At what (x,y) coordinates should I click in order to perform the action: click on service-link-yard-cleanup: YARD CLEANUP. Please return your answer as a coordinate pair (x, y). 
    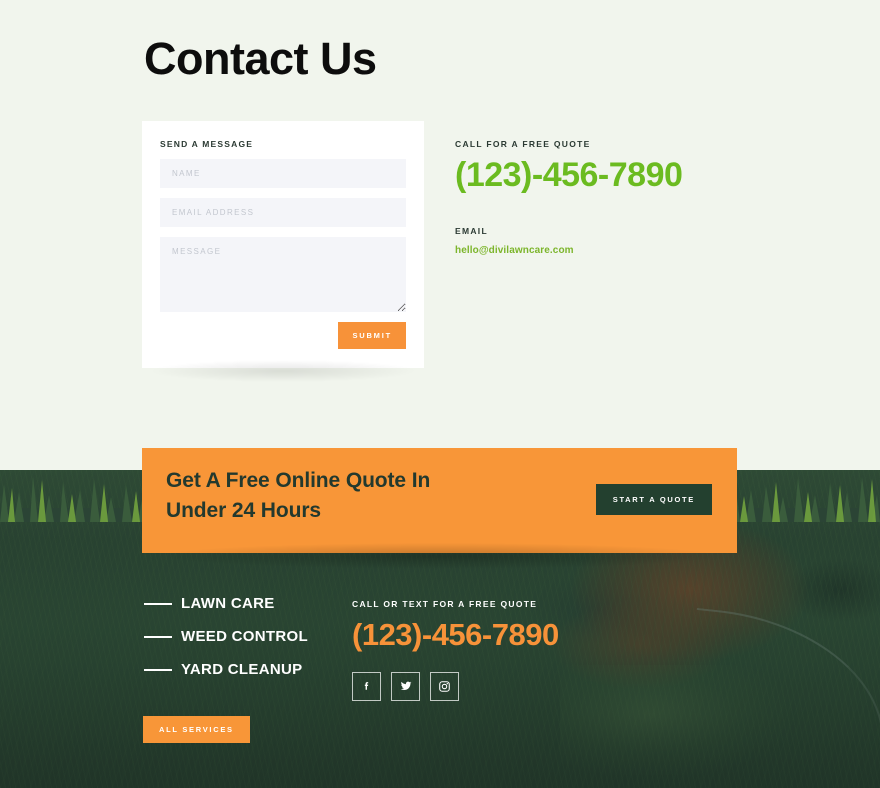
    Looking at the image, I should click on (244, 669).